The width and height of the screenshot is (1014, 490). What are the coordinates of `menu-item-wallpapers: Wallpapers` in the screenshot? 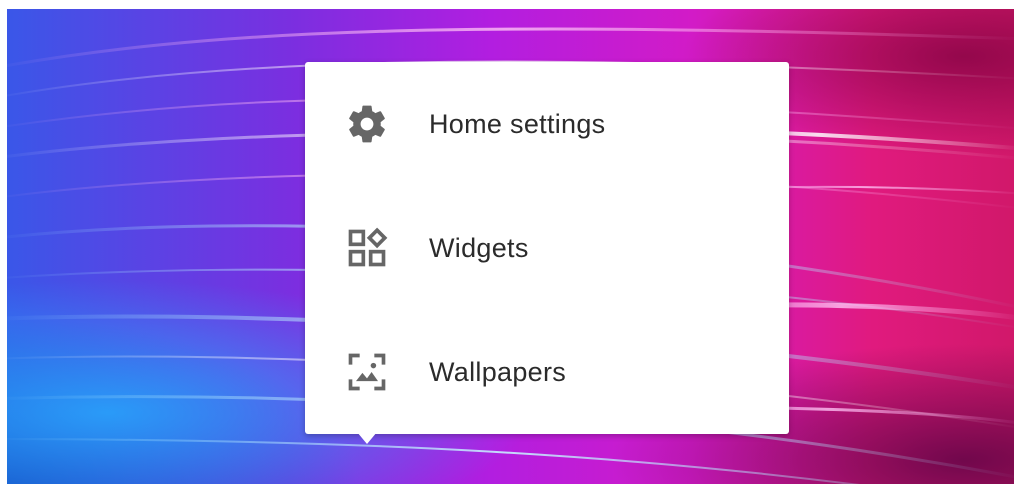 It's located at (547, 372).